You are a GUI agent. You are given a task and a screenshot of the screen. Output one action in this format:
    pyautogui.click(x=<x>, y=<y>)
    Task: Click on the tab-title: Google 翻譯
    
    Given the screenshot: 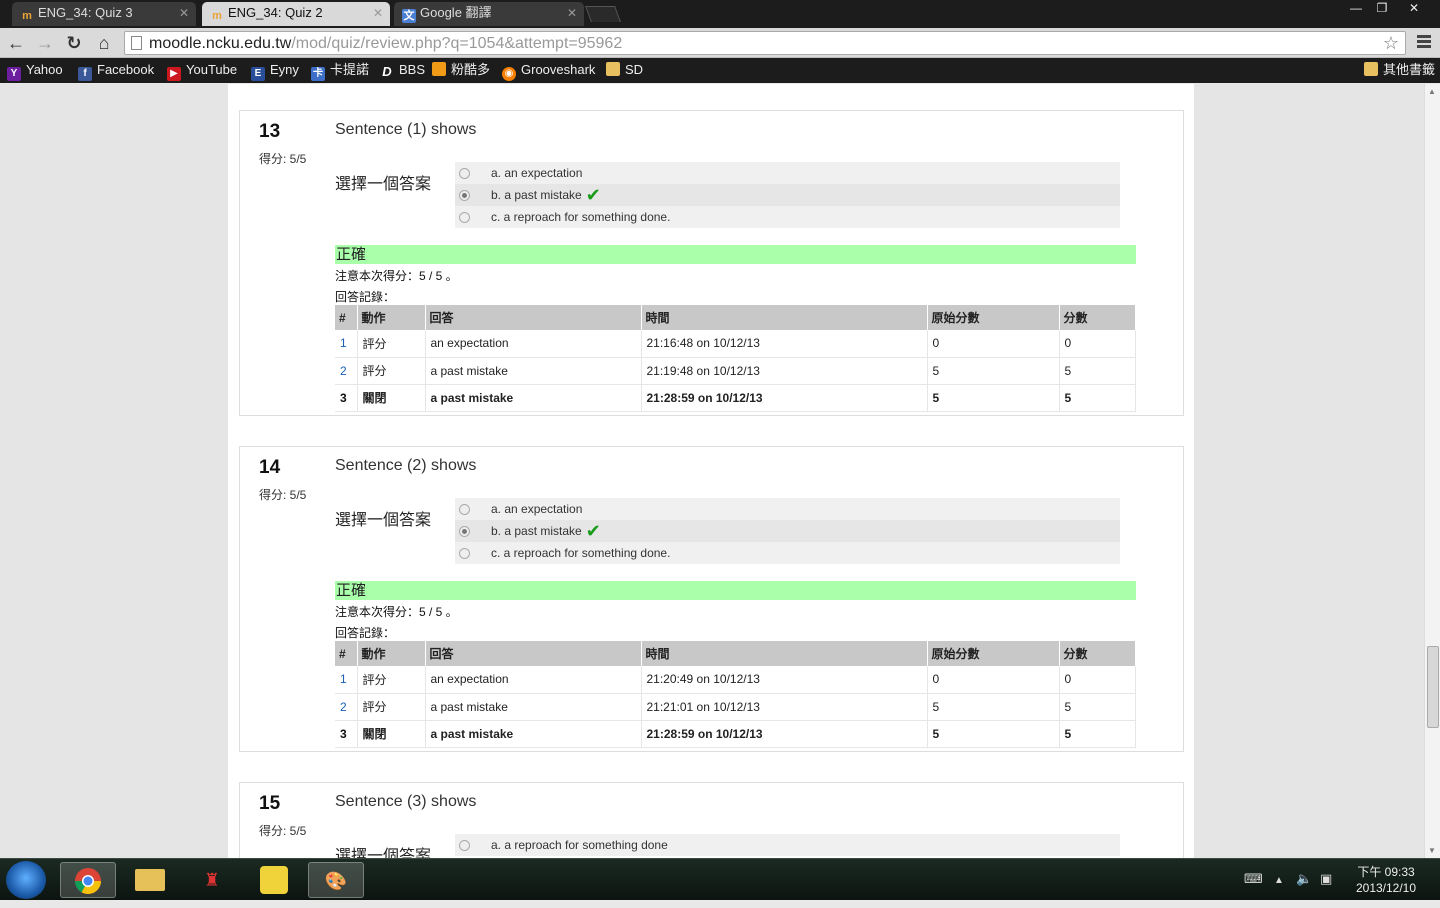 What is the action you would take?
    pyautogui.click(x=456, y=12)
    